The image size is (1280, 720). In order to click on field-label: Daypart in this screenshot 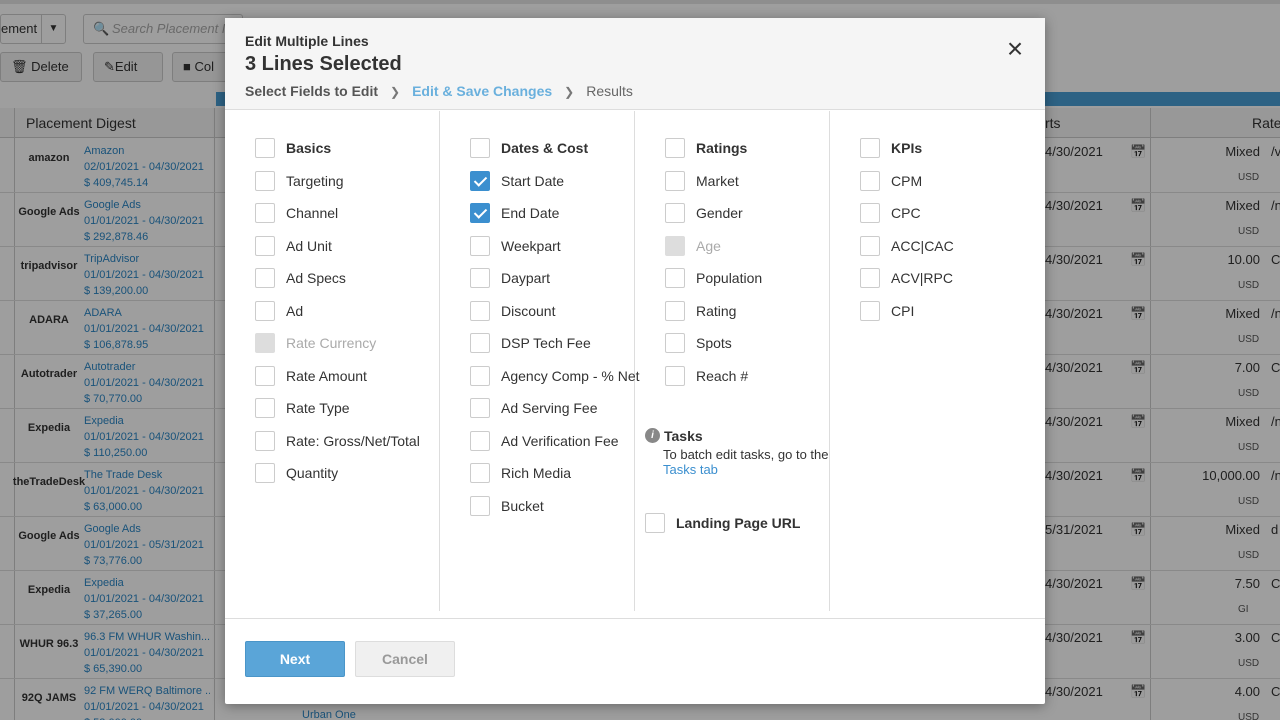, I will do `click(526, 278)`.